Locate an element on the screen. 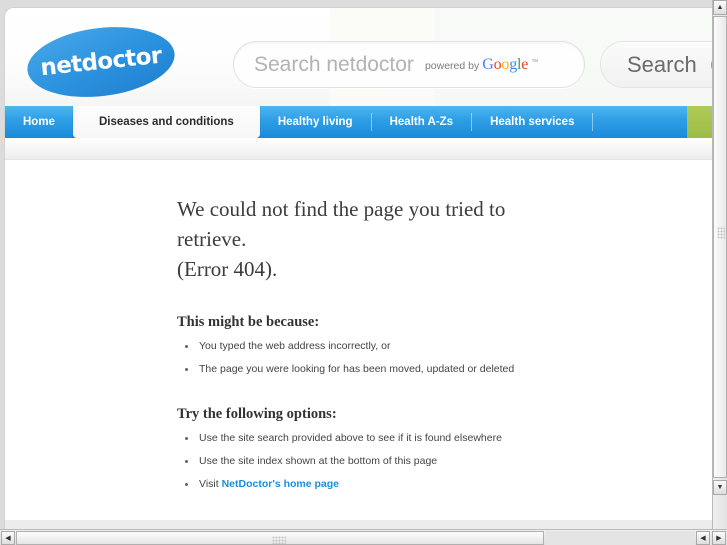  google-branding: powered by Google ™ is located at coordinates (481, 65).